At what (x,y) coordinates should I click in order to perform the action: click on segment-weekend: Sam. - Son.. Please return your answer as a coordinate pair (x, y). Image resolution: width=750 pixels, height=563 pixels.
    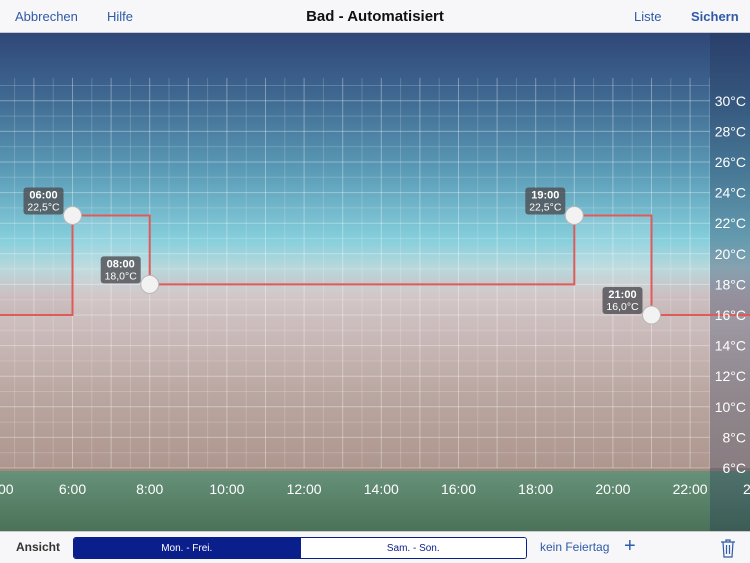
    Looking at the image, I should click on (412, 548).